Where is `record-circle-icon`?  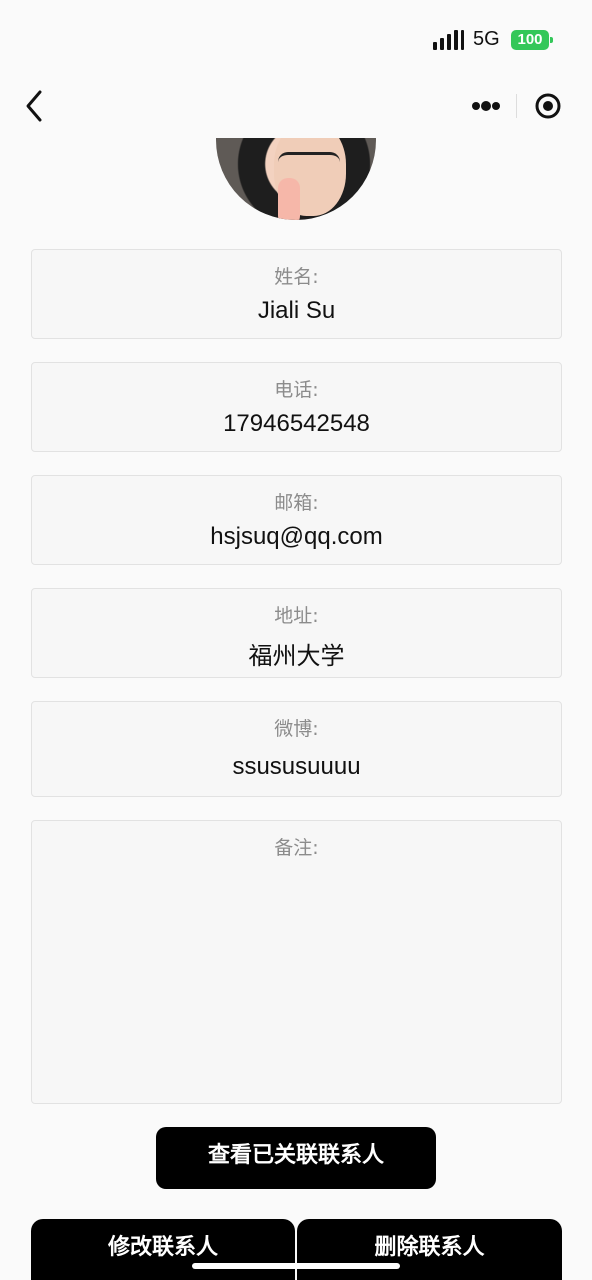
record-circle-icon is located at coordinates (548, 106).